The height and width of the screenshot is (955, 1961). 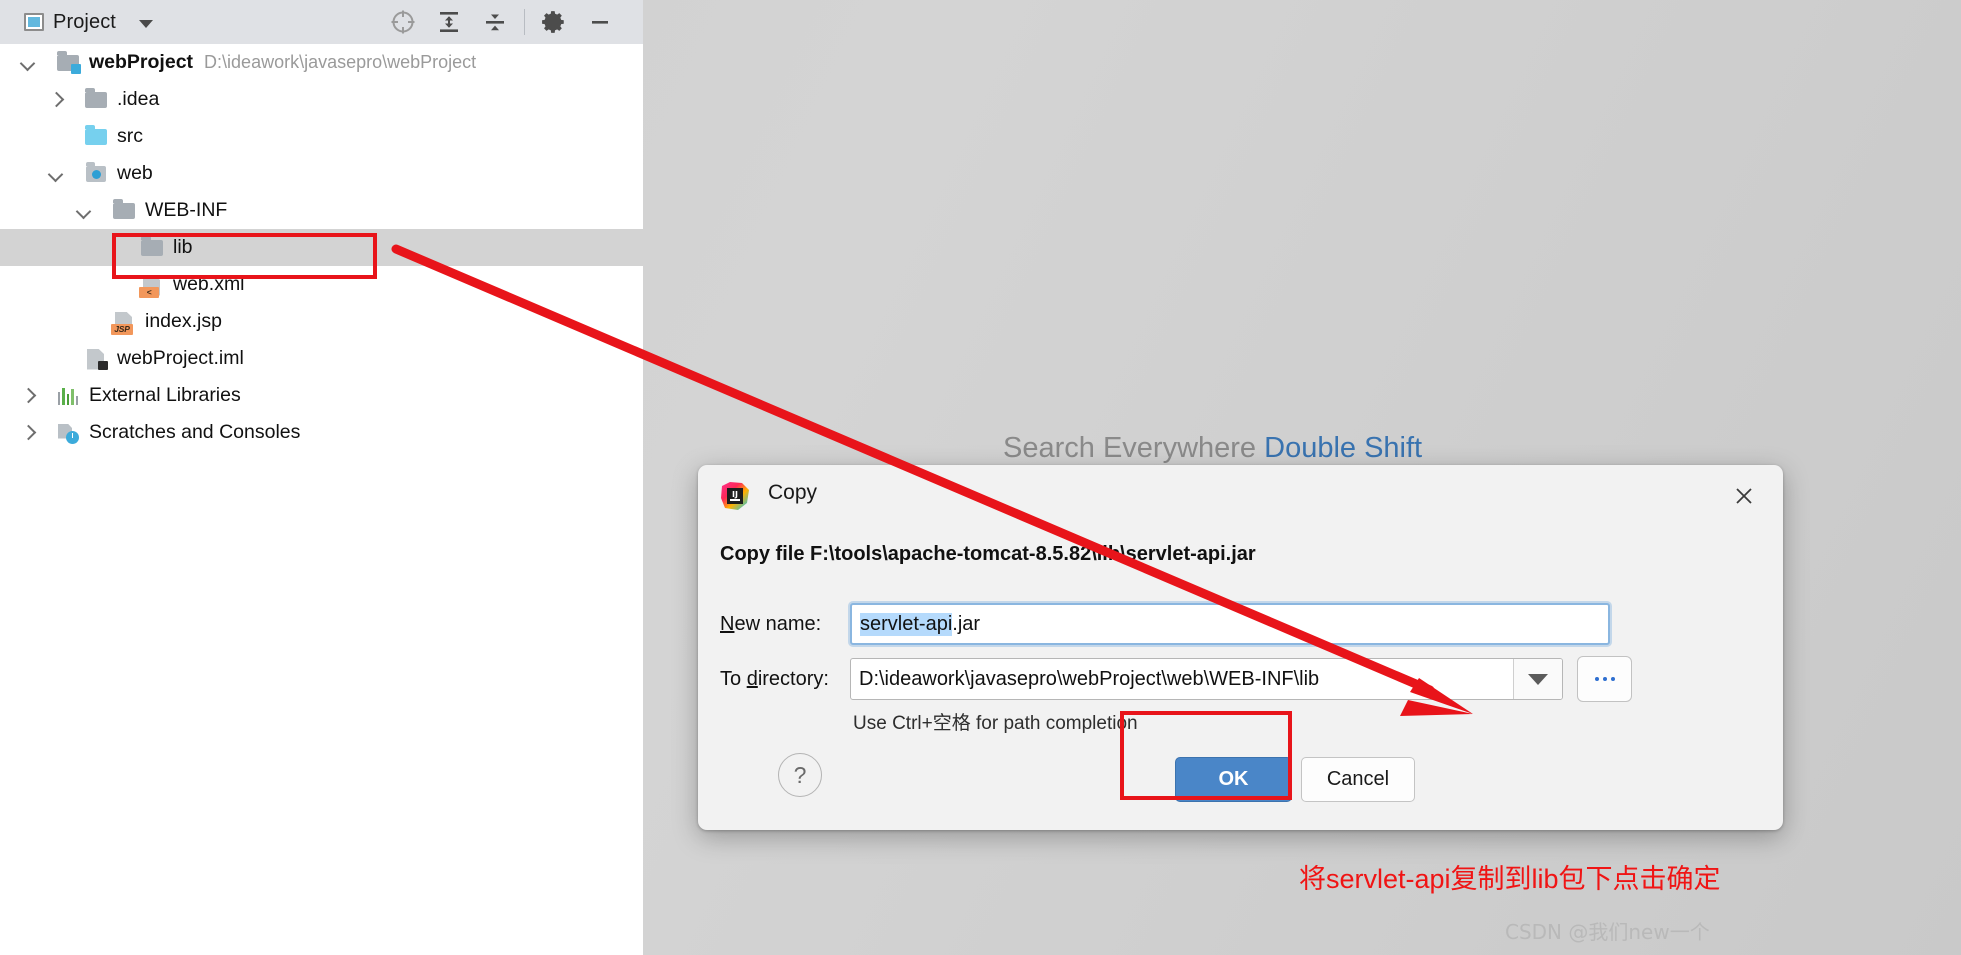 I want to click on search-everywhere-hint: Search Everywhere Double Shift, so click(x=1212, y=448).